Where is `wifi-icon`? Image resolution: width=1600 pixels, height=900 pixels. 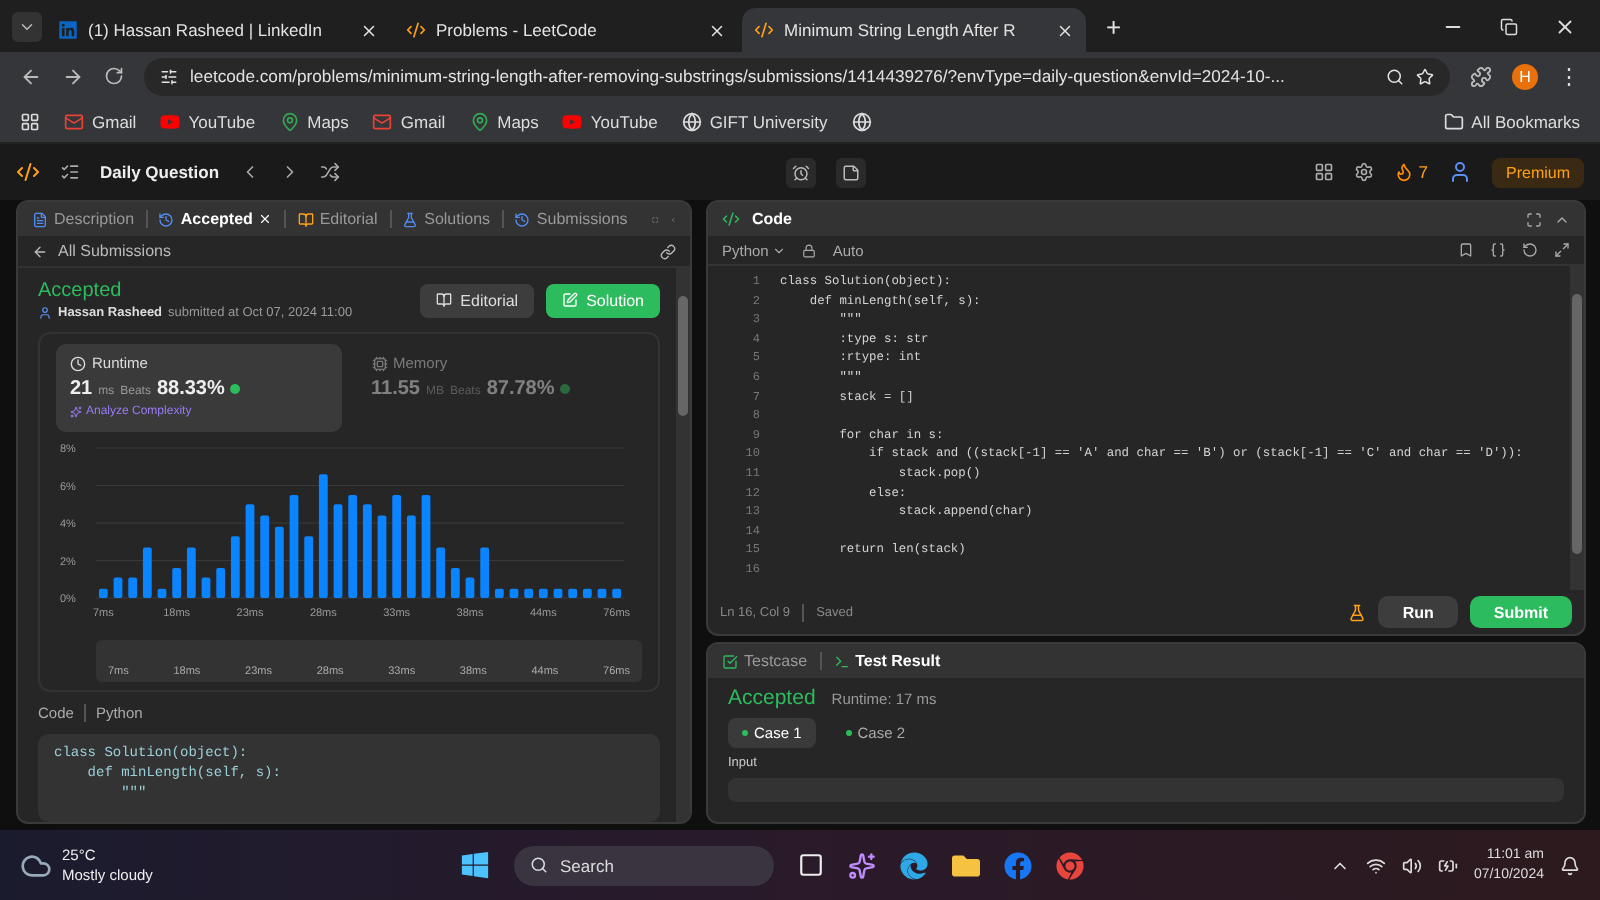 wifi-icon is located at coordinates (1375, 865).